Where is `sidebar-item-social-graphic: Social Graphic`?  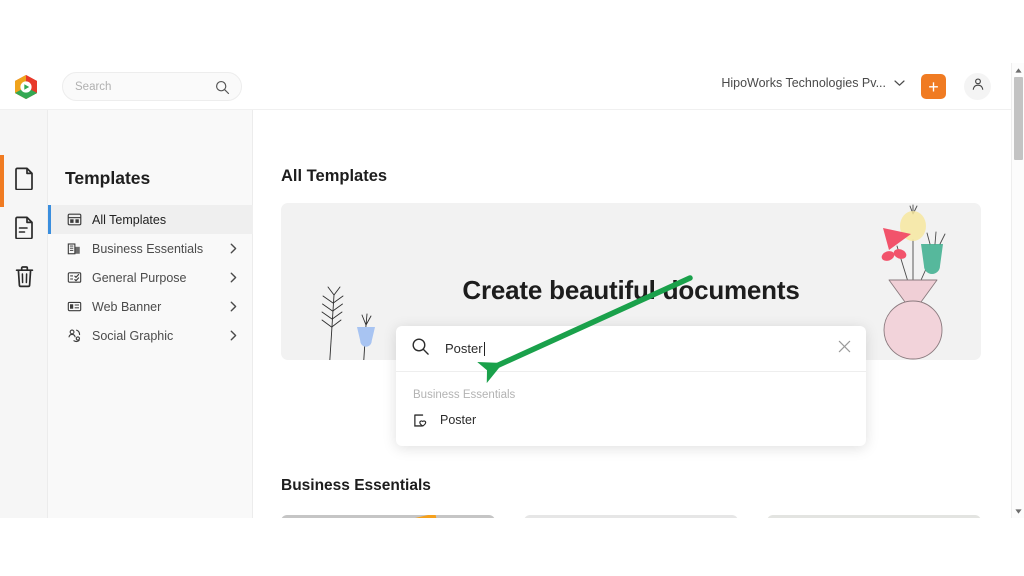
sidebar-item-social-graphic: Social Graphic is located at coordinates (150, 335).